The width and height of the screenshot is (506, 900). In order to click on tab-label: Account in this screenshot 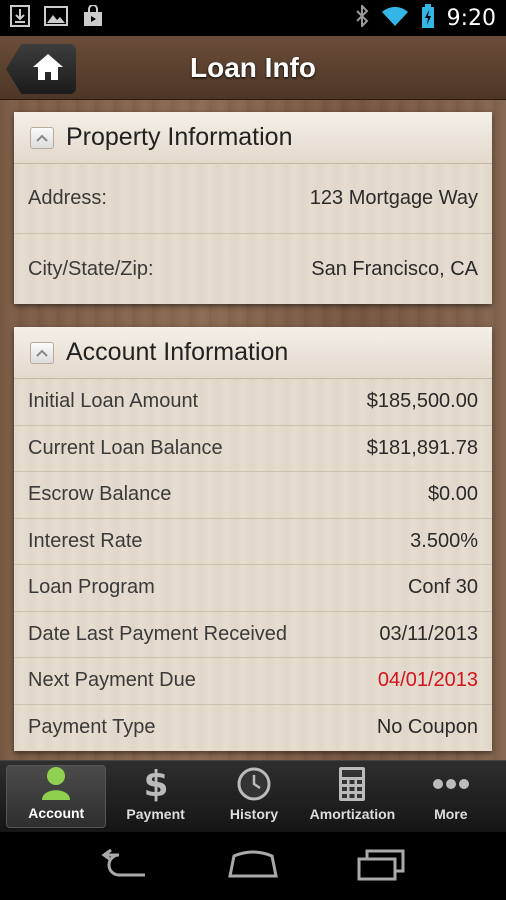, I will do `click(56, 813)`.